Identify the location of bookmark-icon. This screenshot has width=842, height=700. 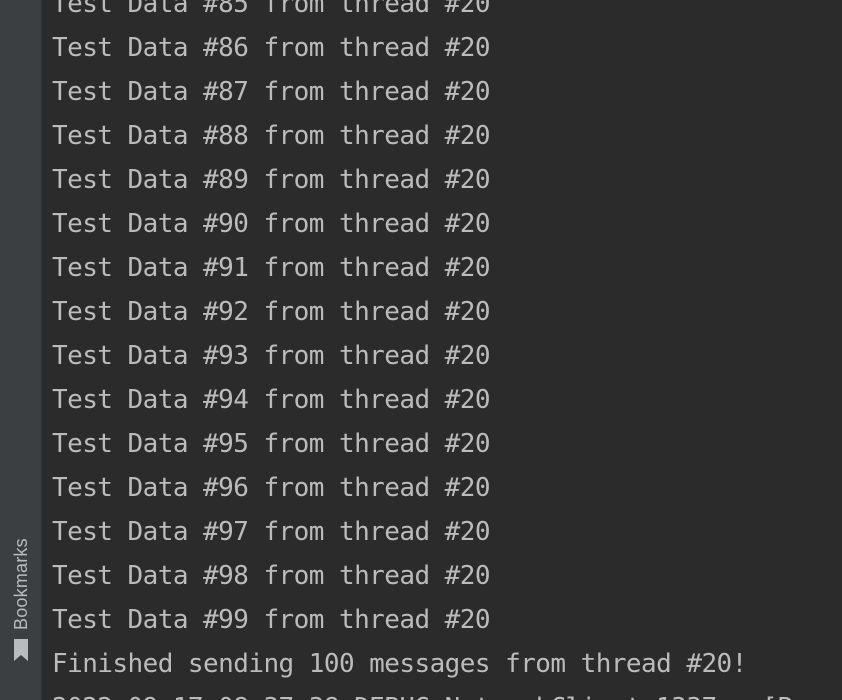
(21, 650).